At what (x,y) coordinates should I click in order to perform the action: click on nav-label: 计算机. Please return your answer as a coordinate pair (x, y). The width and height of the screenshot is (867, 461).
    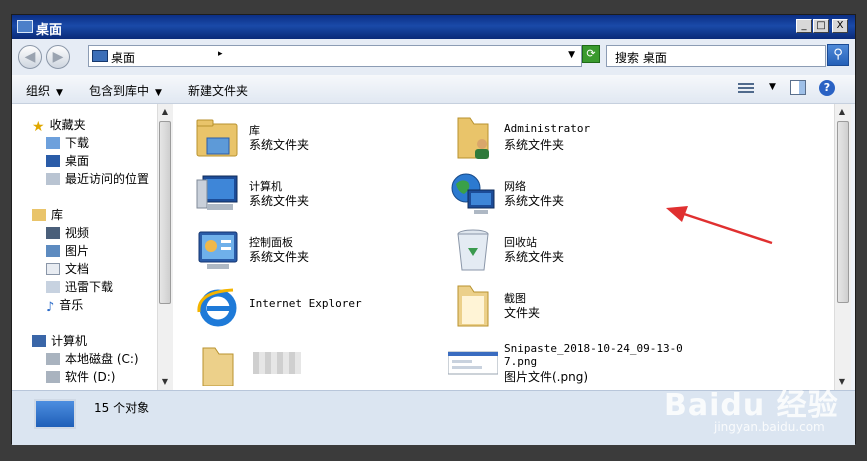
    Looking at the image, I should click on (69, 341).